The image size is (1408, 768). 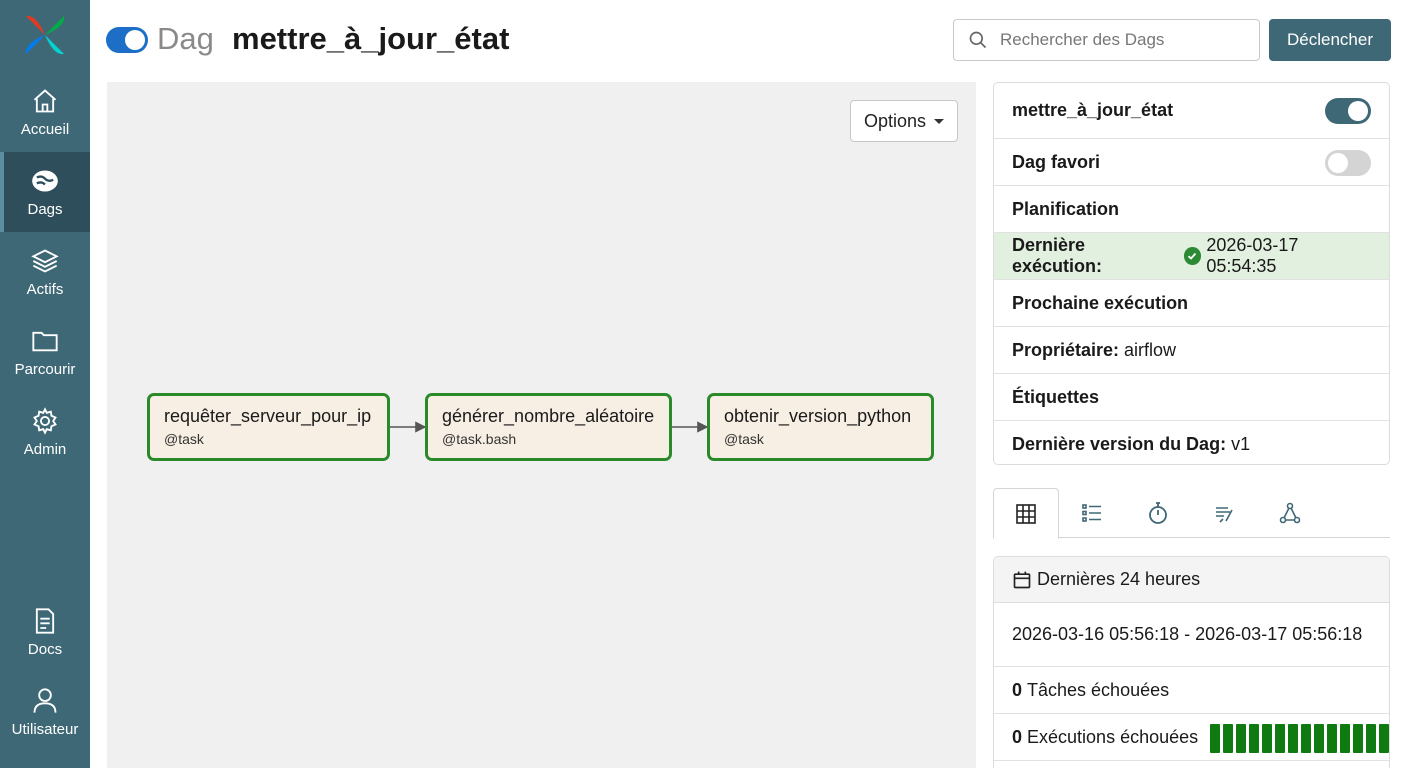 What do you see at coordinates (127, 40) in the screenshot?
I see `dag-active-toggle` at bounding box center [127, 40].